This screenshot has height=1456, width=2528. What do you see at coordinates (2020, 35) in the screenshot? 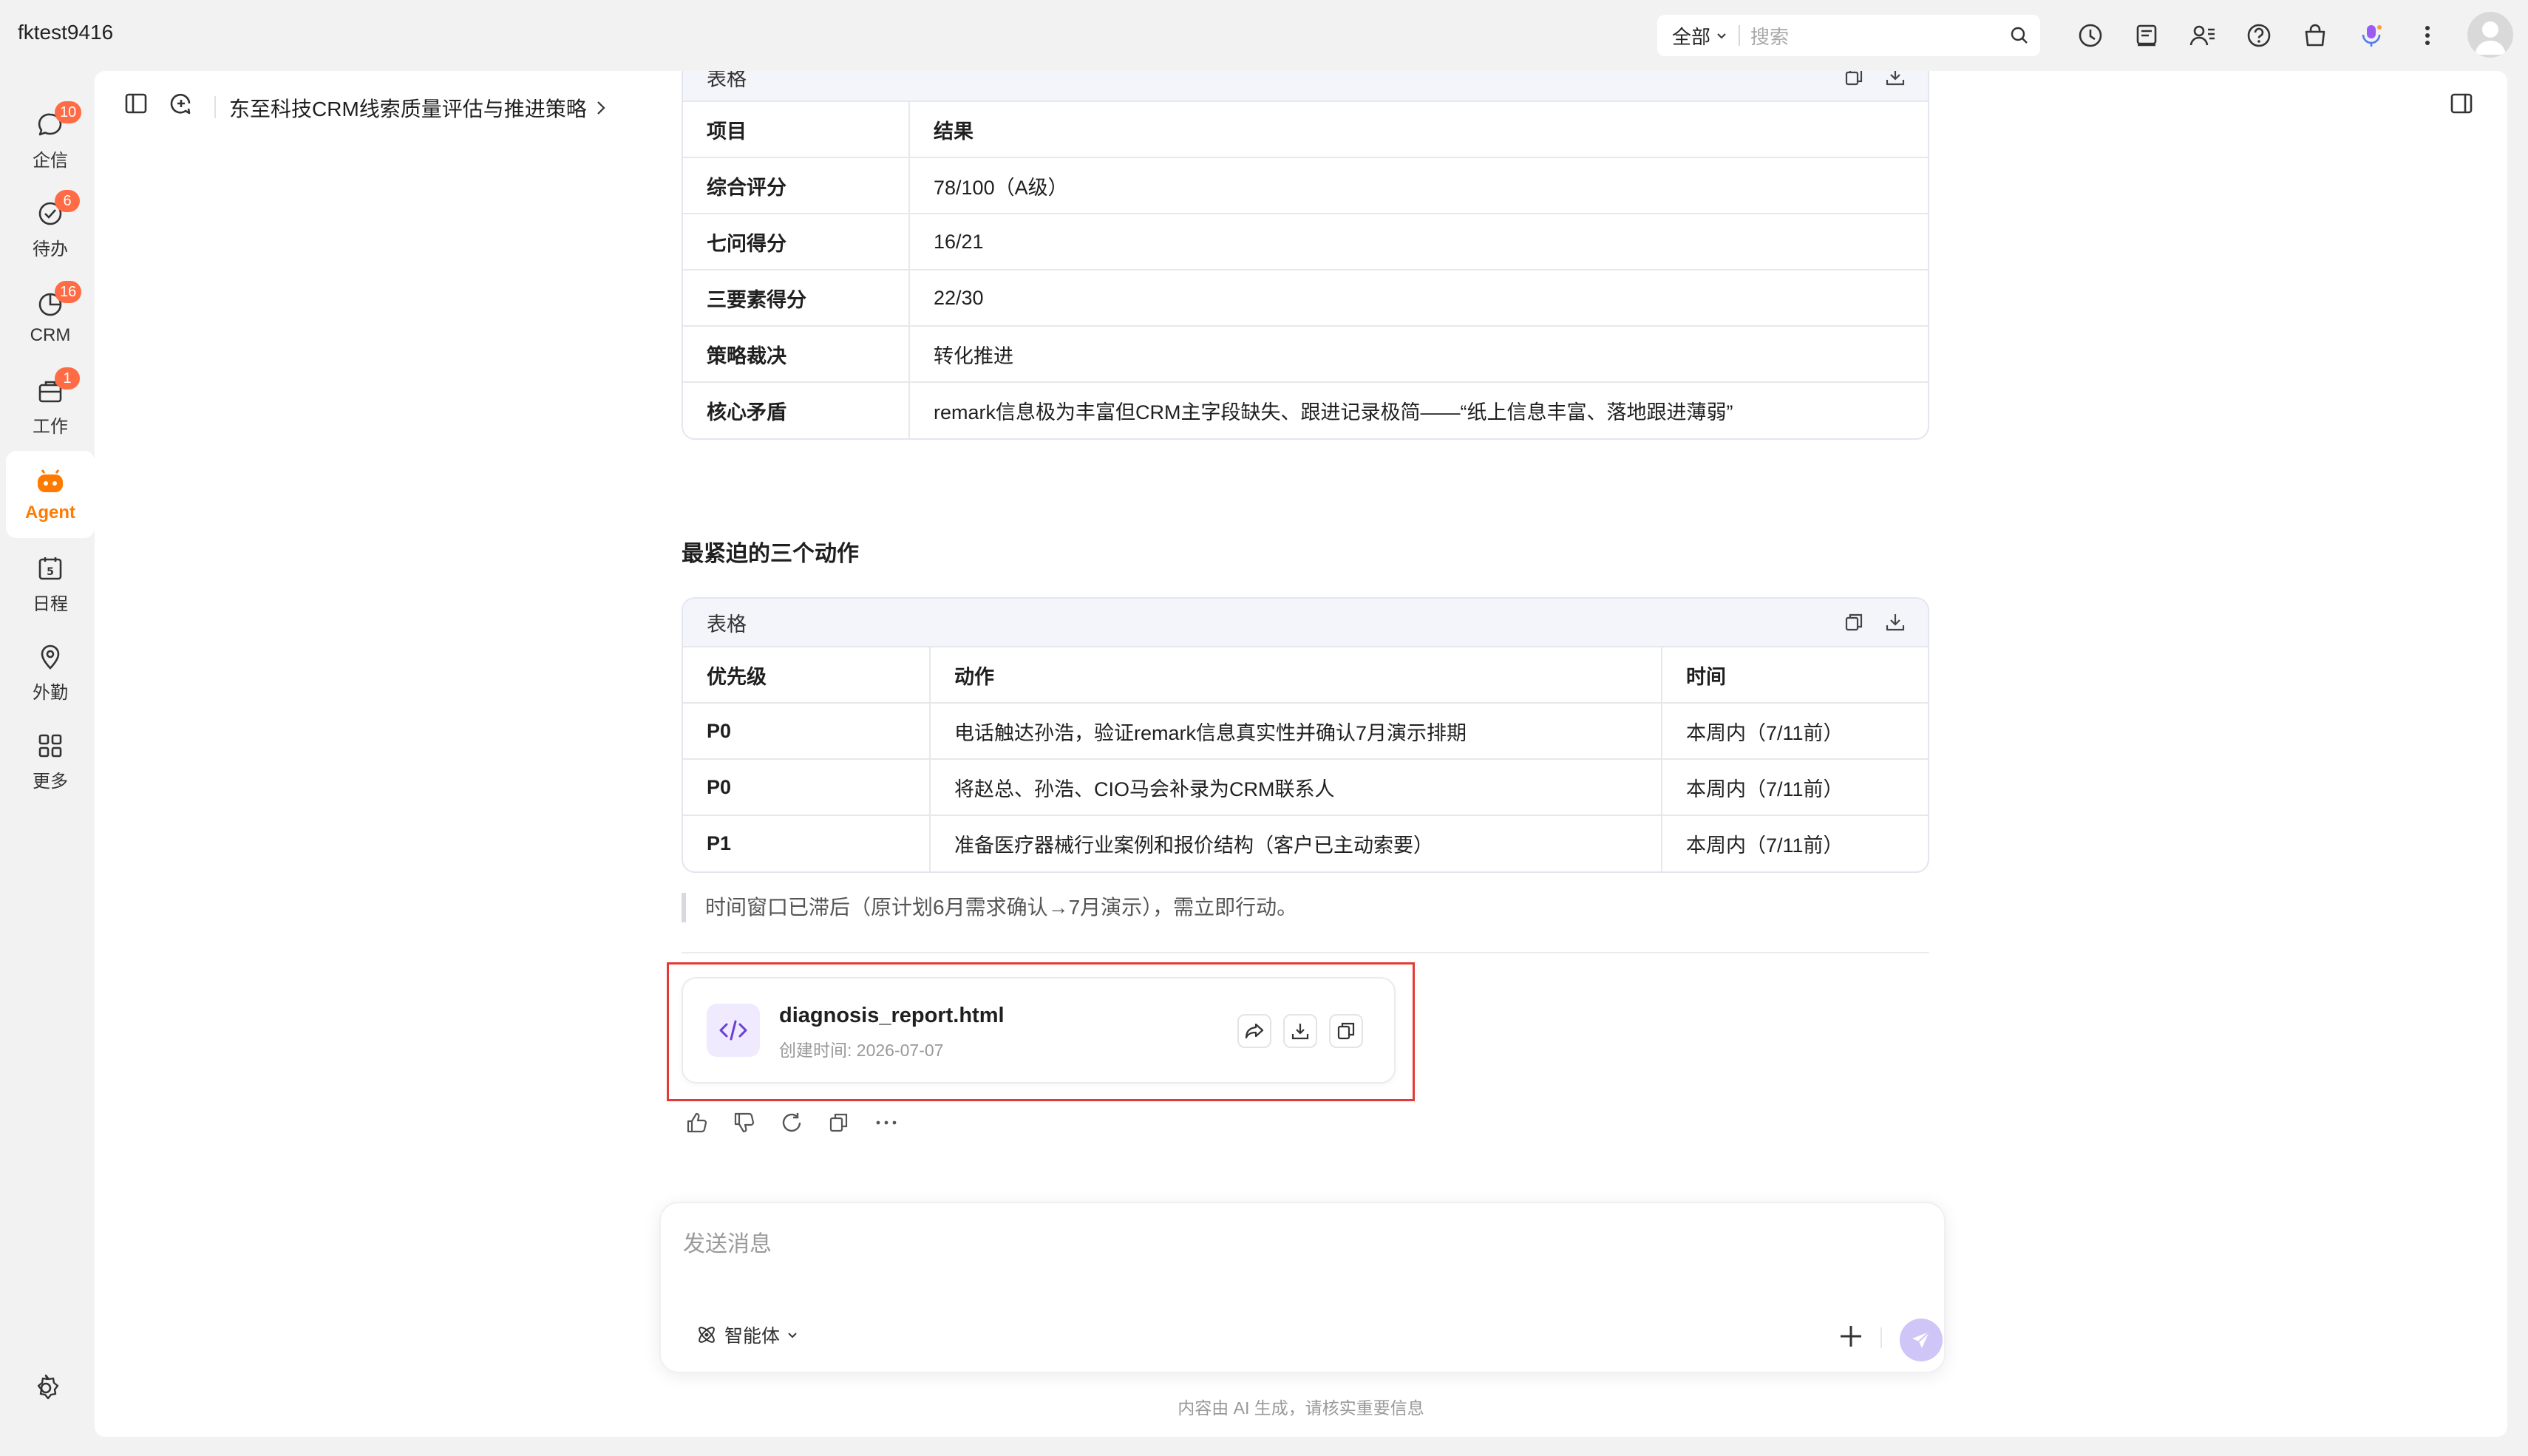
I see `search-icon` at bounding box center [2020, 35].